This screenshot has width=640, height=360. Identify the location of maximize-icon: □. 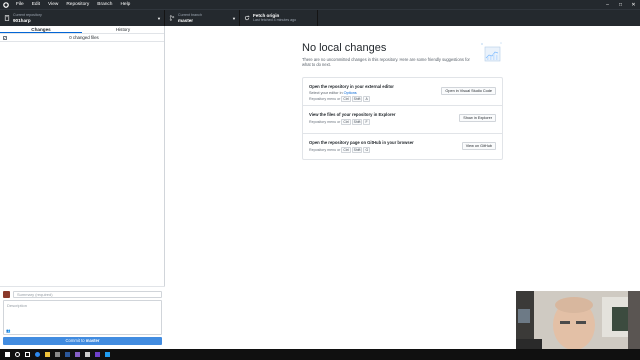
(620, 4).